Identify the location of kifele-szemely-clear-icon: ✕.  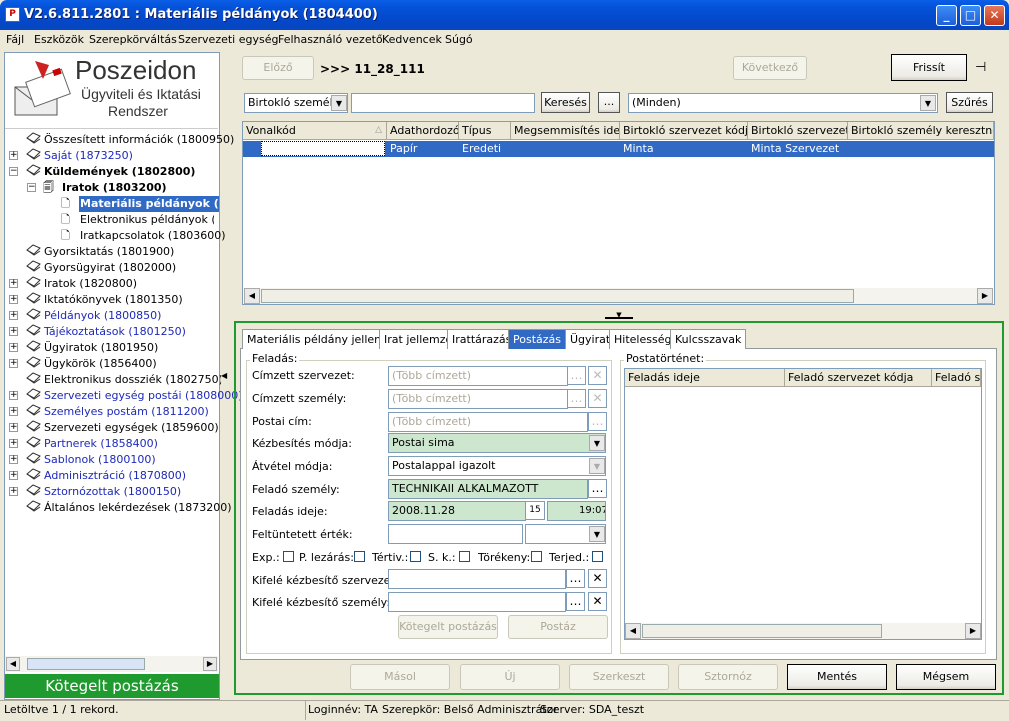
(597, 601).